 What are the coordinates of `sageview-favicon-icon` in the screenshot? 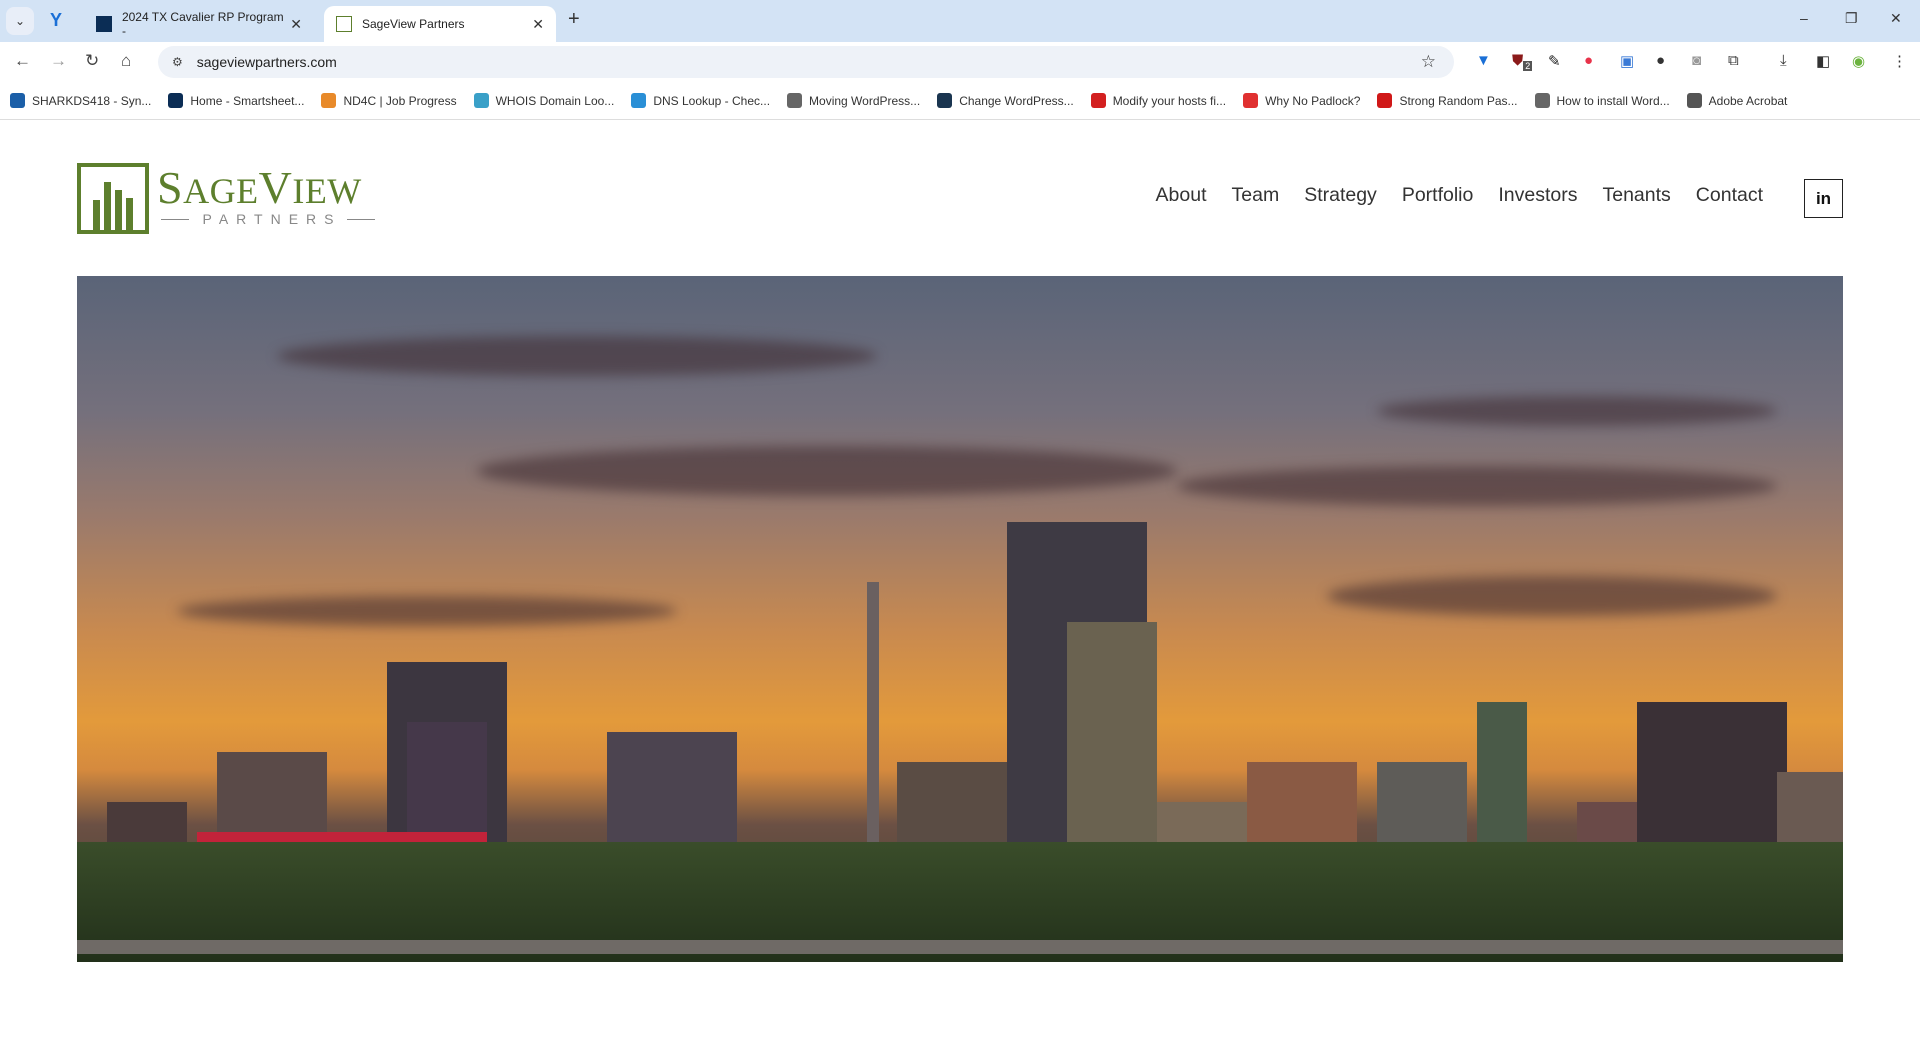 It's located at (344, 24).